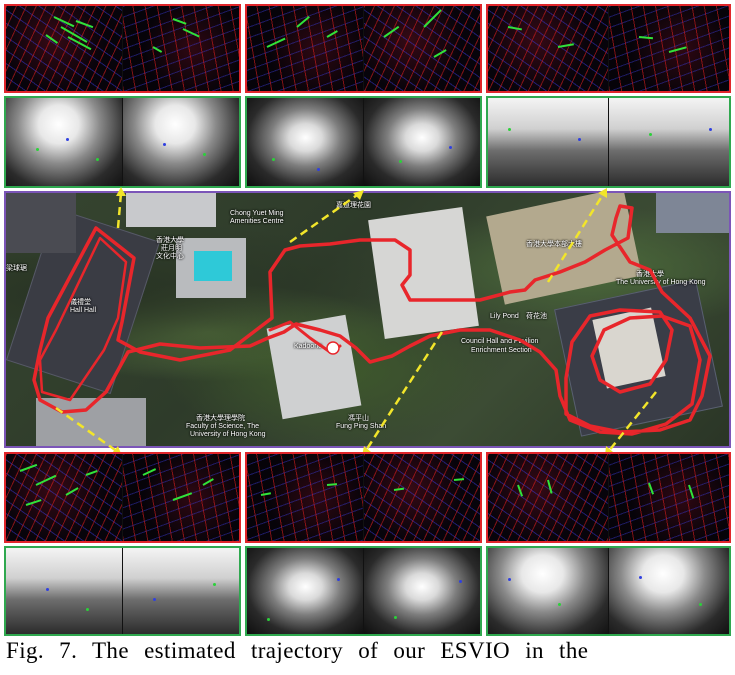 The width and height of the screenshot is (735, 675). Describe the element at coordinates (91, 422) in the screenshot. I see `building-bottom-left` at that location.